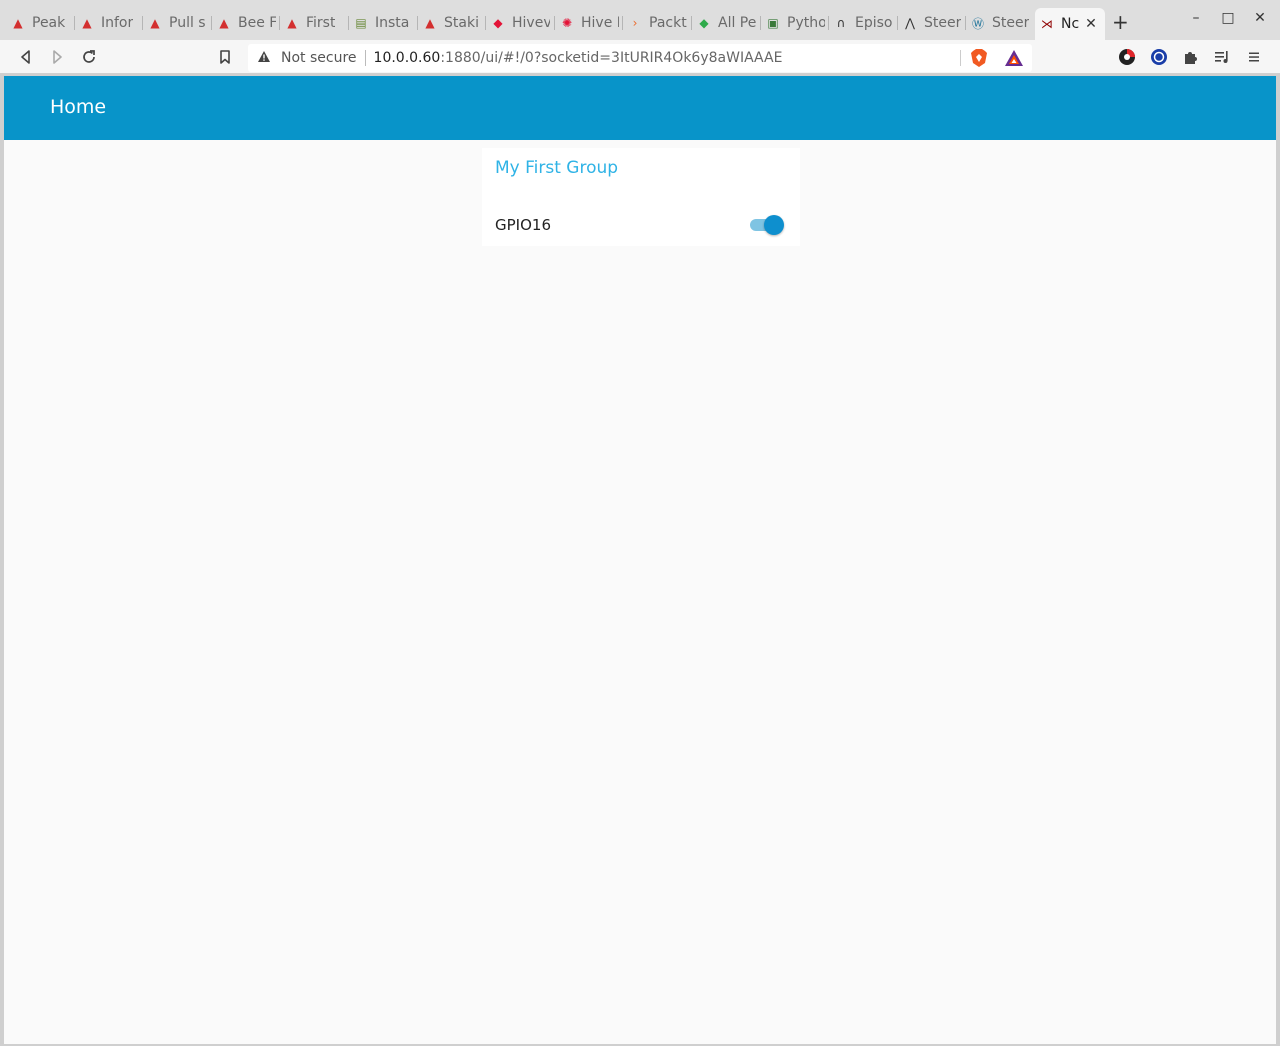  I want to click on group-title: My First Group, so click(557, 168).